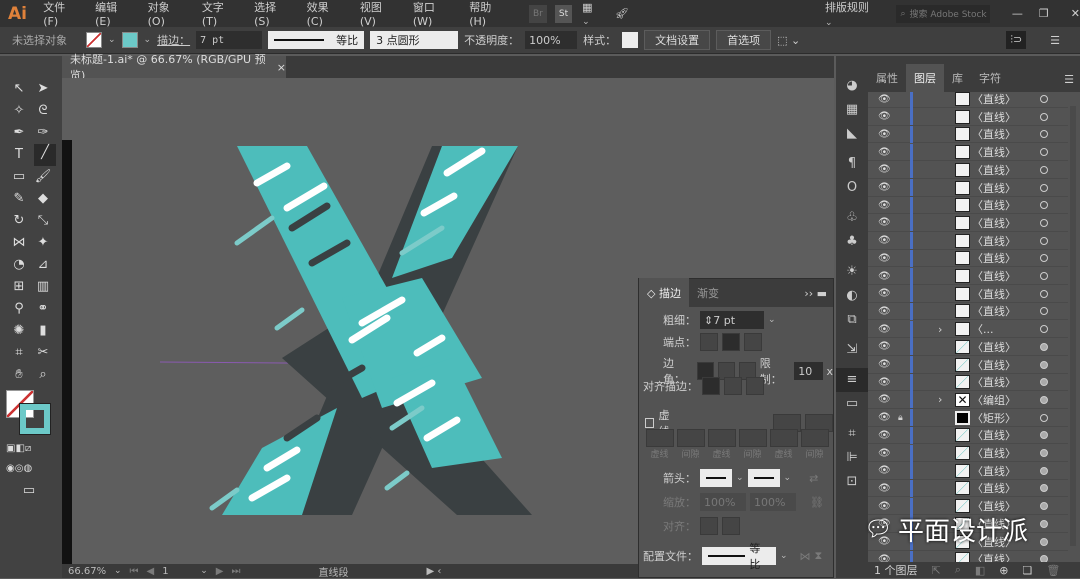  I want to click on color-mode-icons: ▣◧⧄, so click(18, 449).